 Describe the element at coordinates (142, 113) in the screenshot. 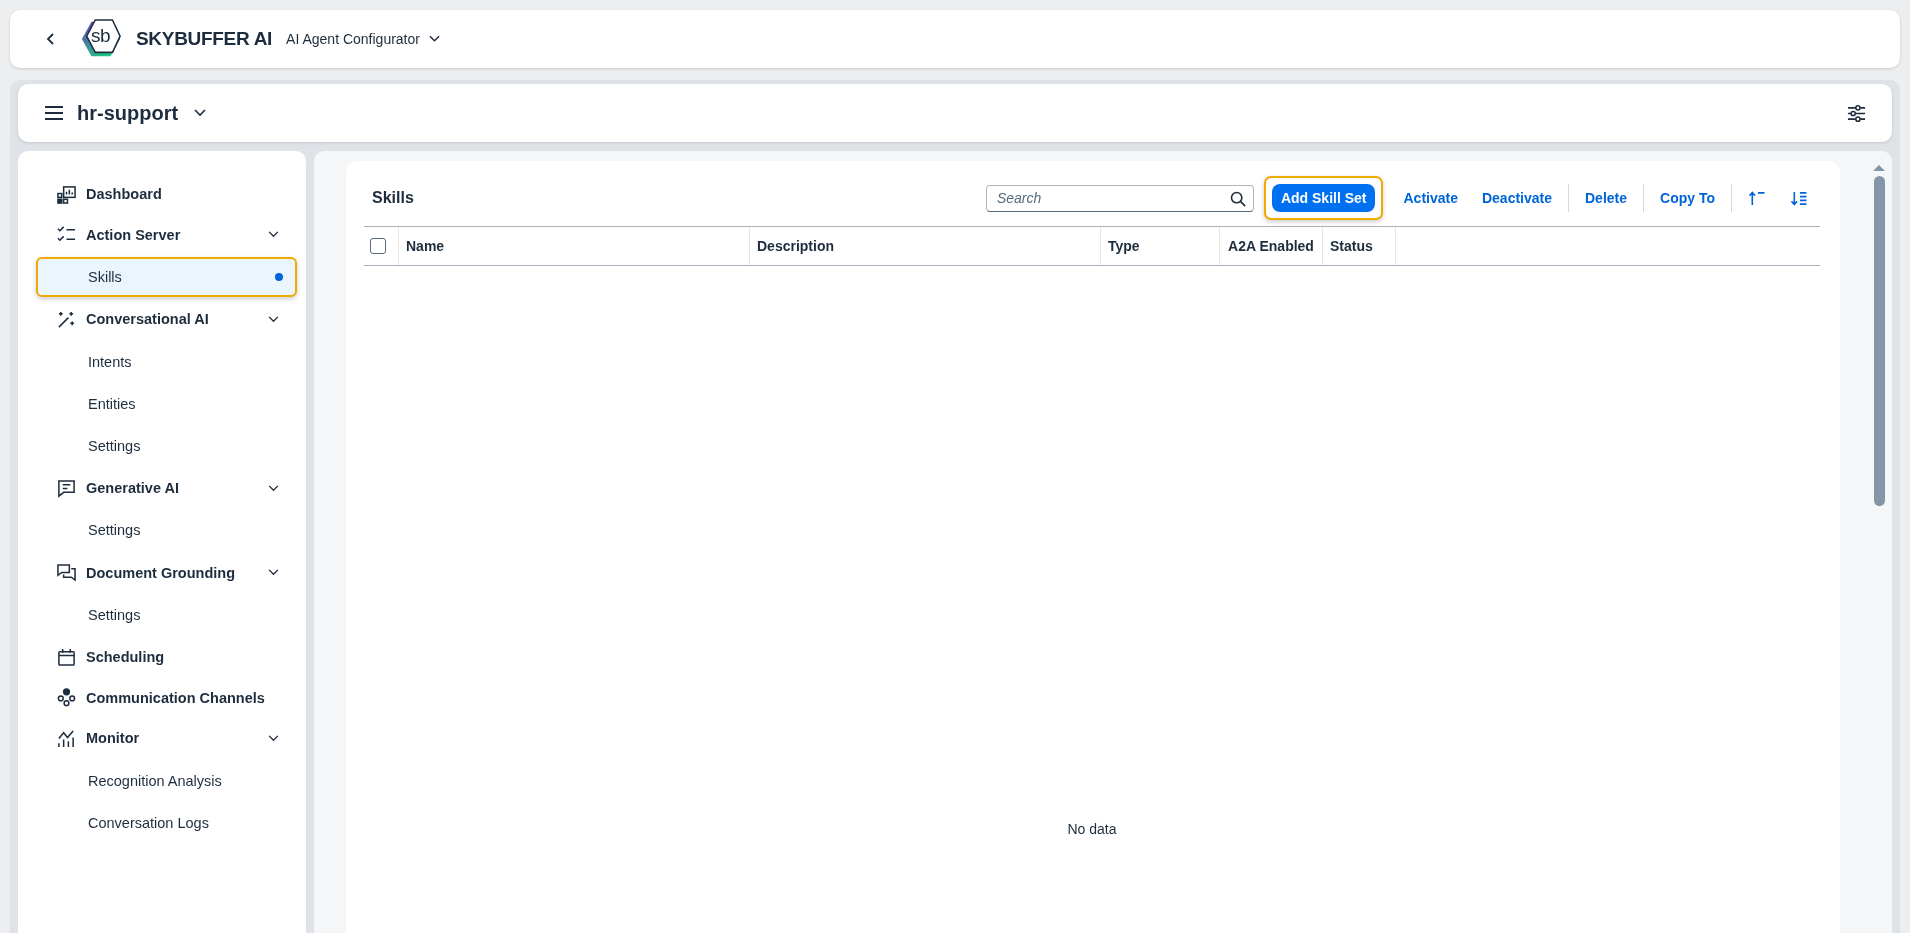

I see `workspace-selector: hr-support` at that location.